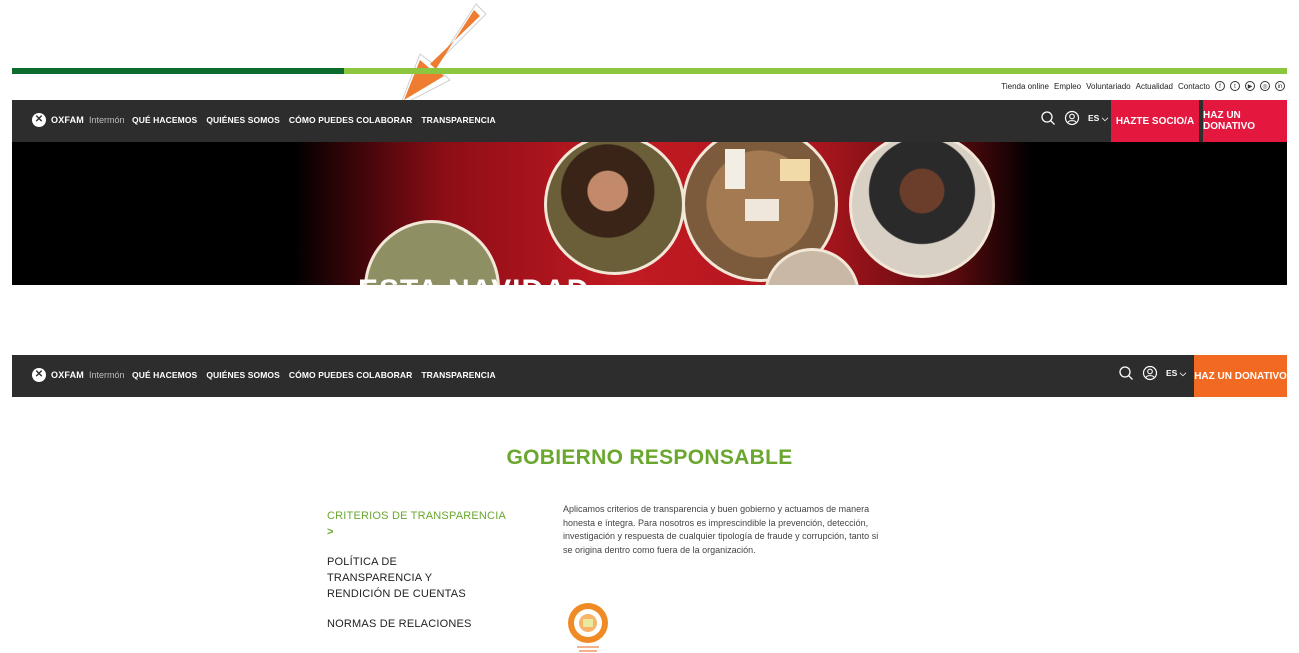 The width and height of the screenshot is (1299, 653). I want to click on transparency-seal-icon, so click(588, 627).